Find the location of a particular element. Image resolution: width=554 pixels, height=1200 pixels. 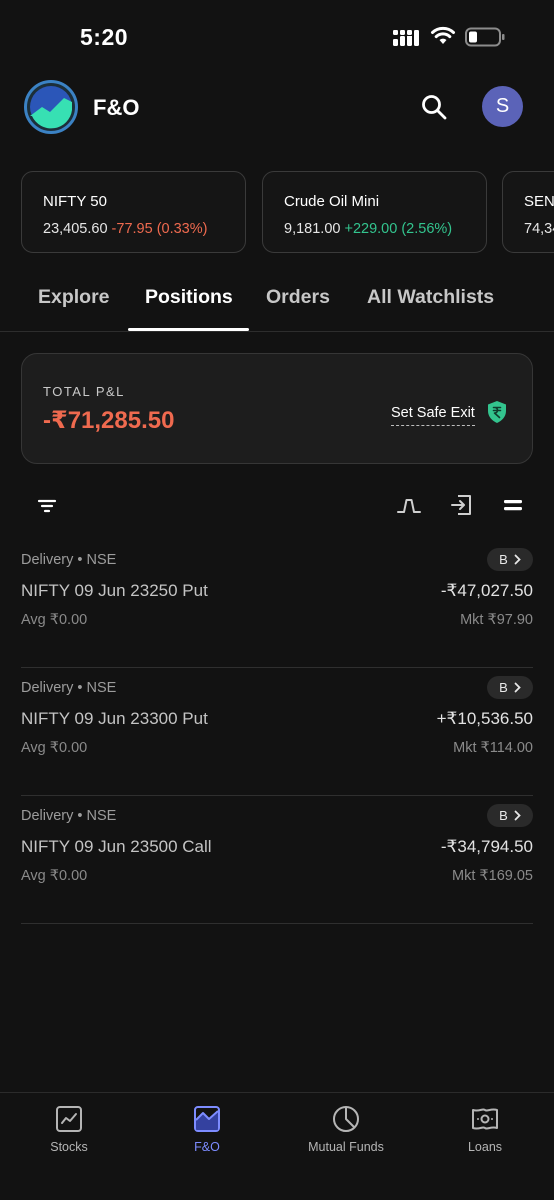

active-tab-indicator is located at coordinates (188, 329).